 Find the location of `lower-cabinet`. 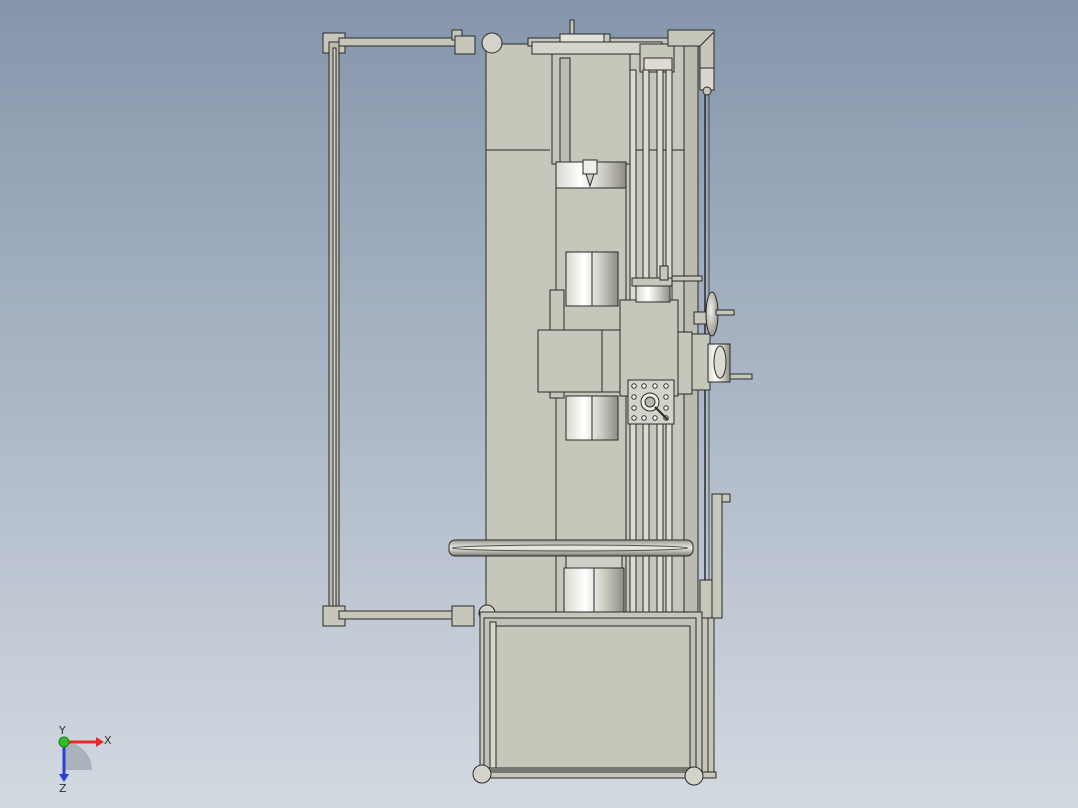

lower-cabinet is located at coordinates (594, 698).